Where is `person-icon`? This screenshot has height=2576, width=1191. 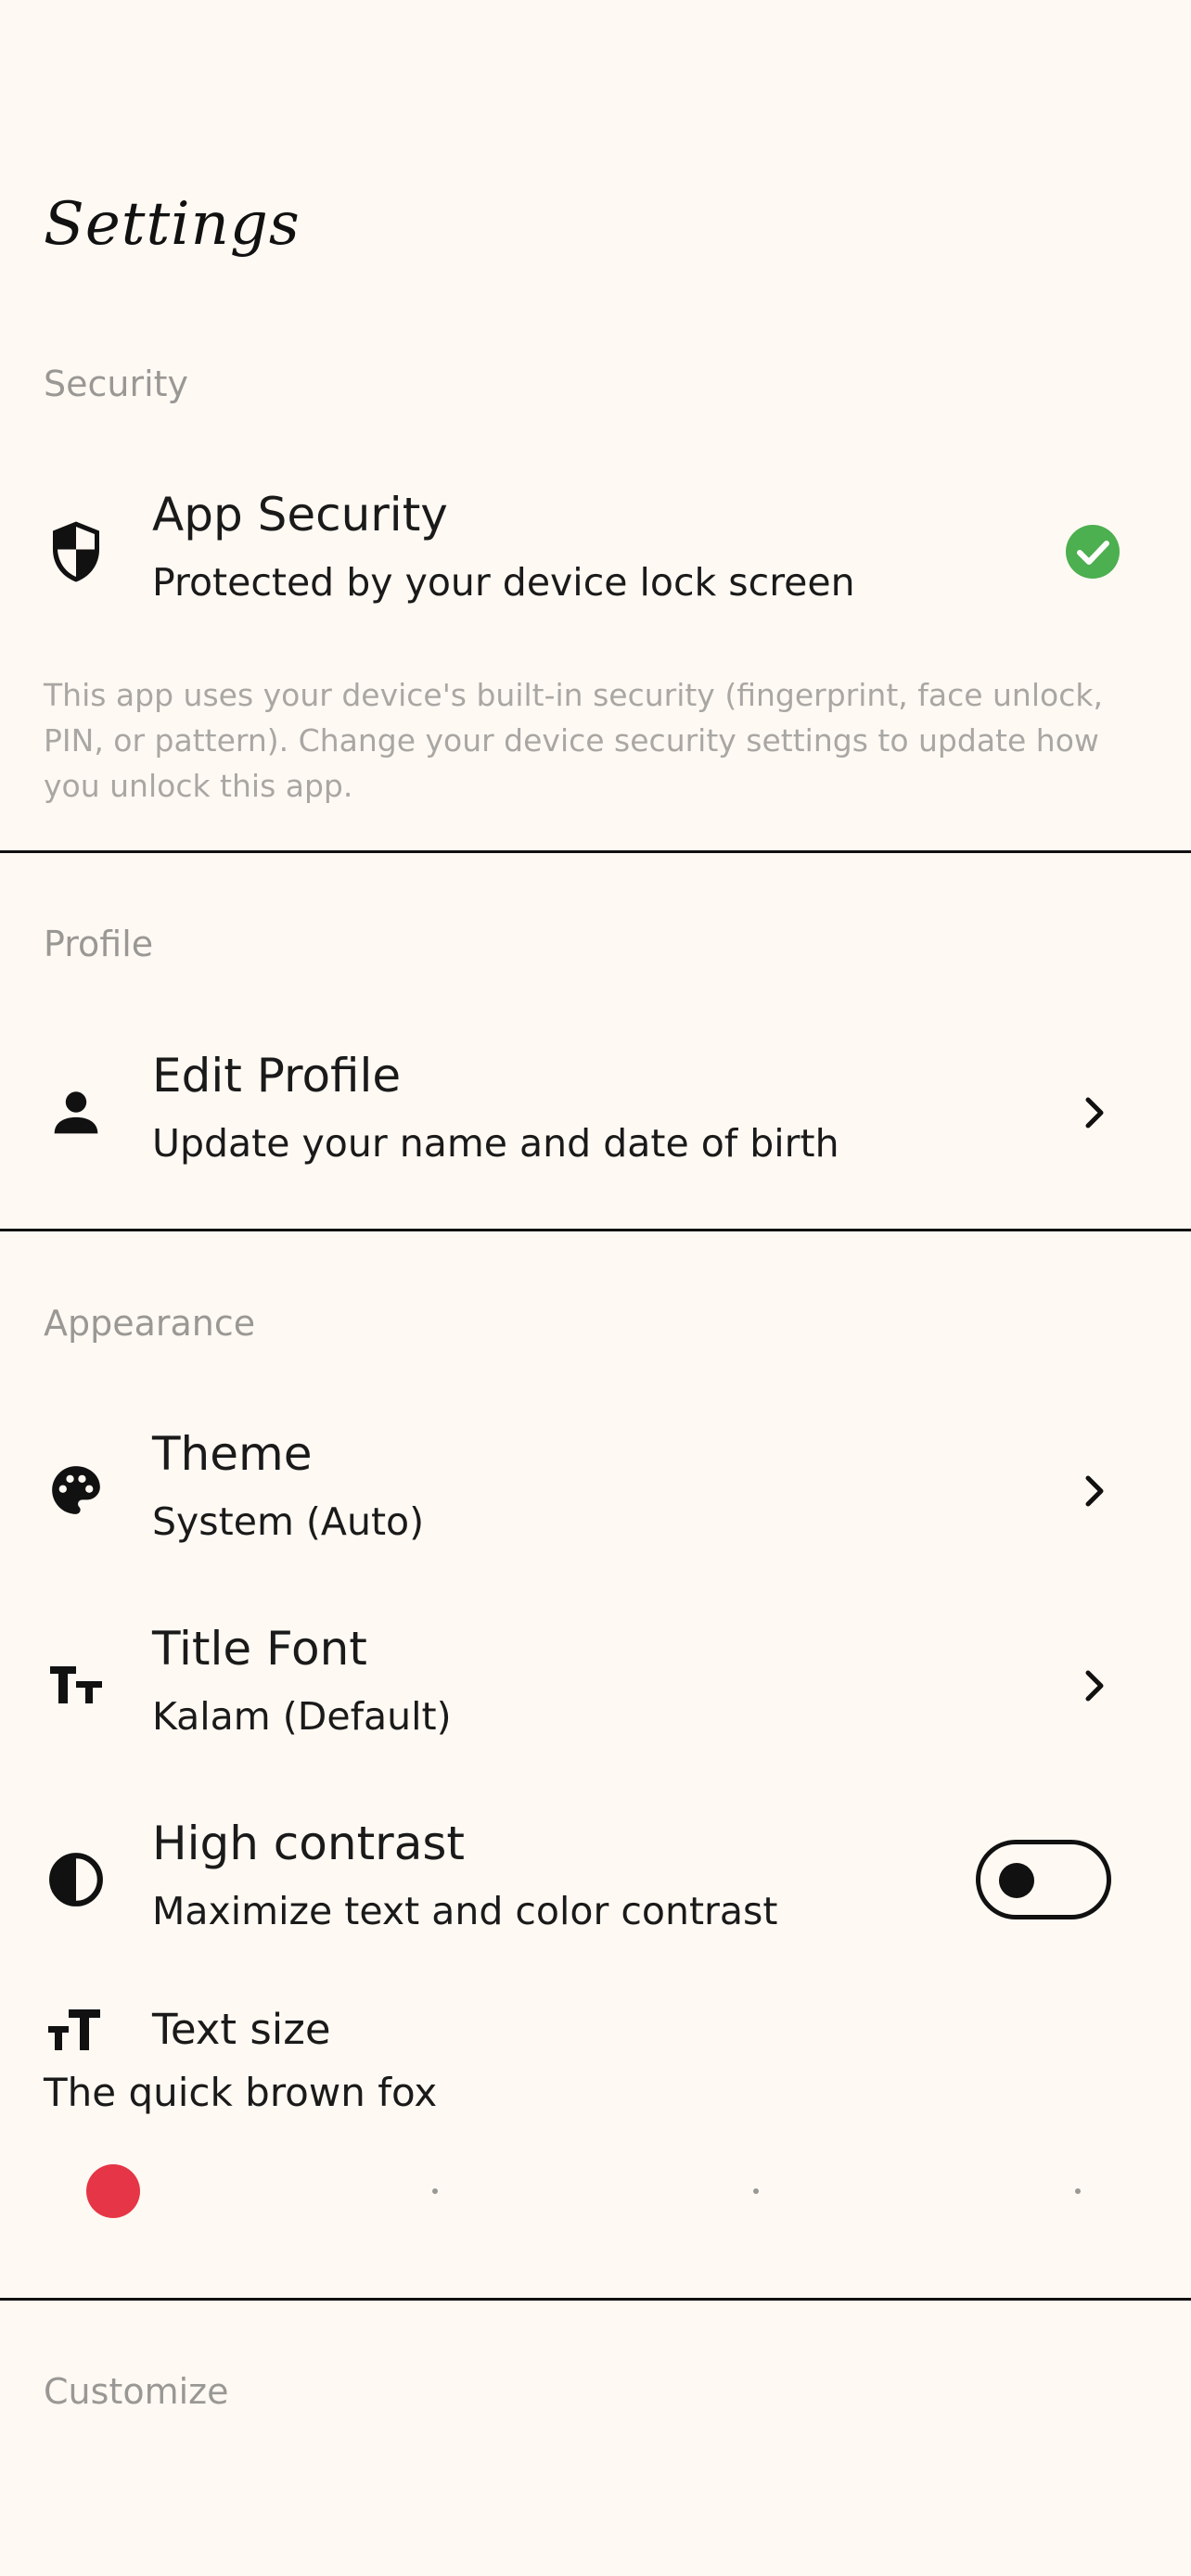
person-icon is located at coordinates (76, 1112).